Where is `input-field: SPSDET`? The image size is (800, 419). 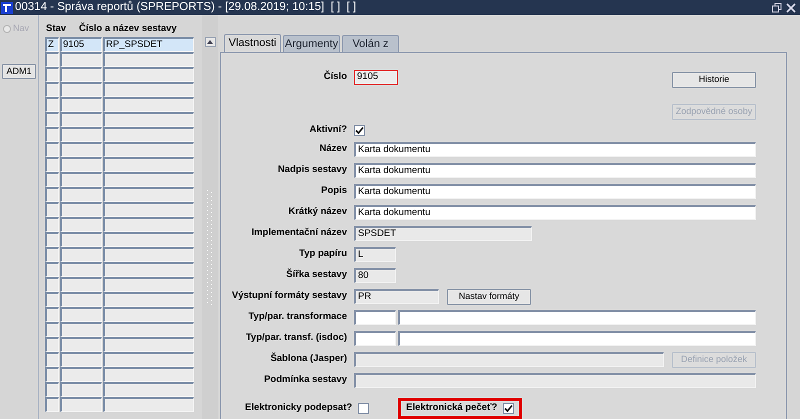 input-field: SPSDET is located at coordinates (443, 233).